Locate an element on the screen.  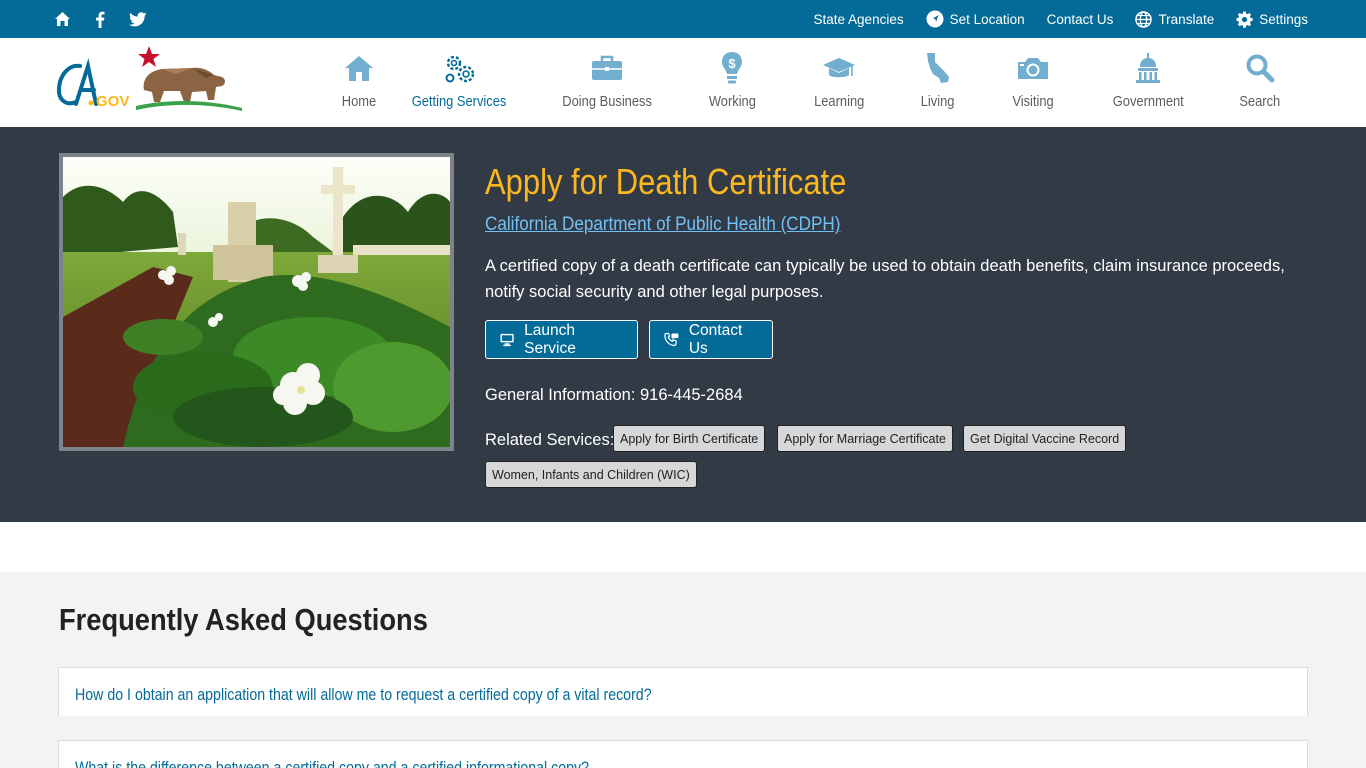
utility-social-links is located at coordinates (100, 19).